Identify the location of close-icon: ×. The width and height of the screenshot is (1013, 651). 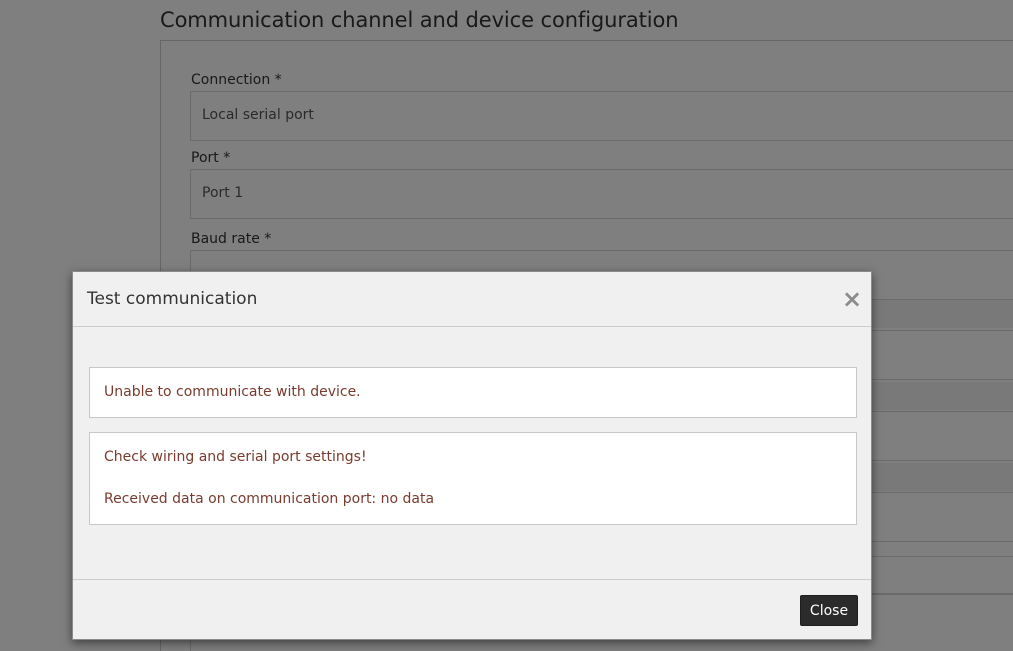
(852, 299).